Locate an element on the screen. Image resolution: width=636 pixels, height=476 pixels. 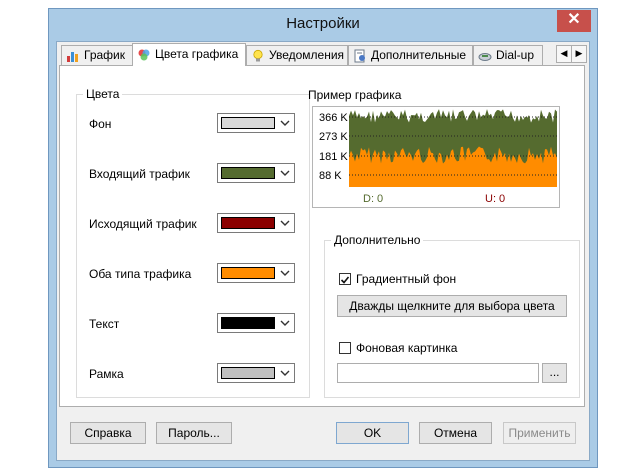
tab-graph: График is located at coordinates (97, 55).